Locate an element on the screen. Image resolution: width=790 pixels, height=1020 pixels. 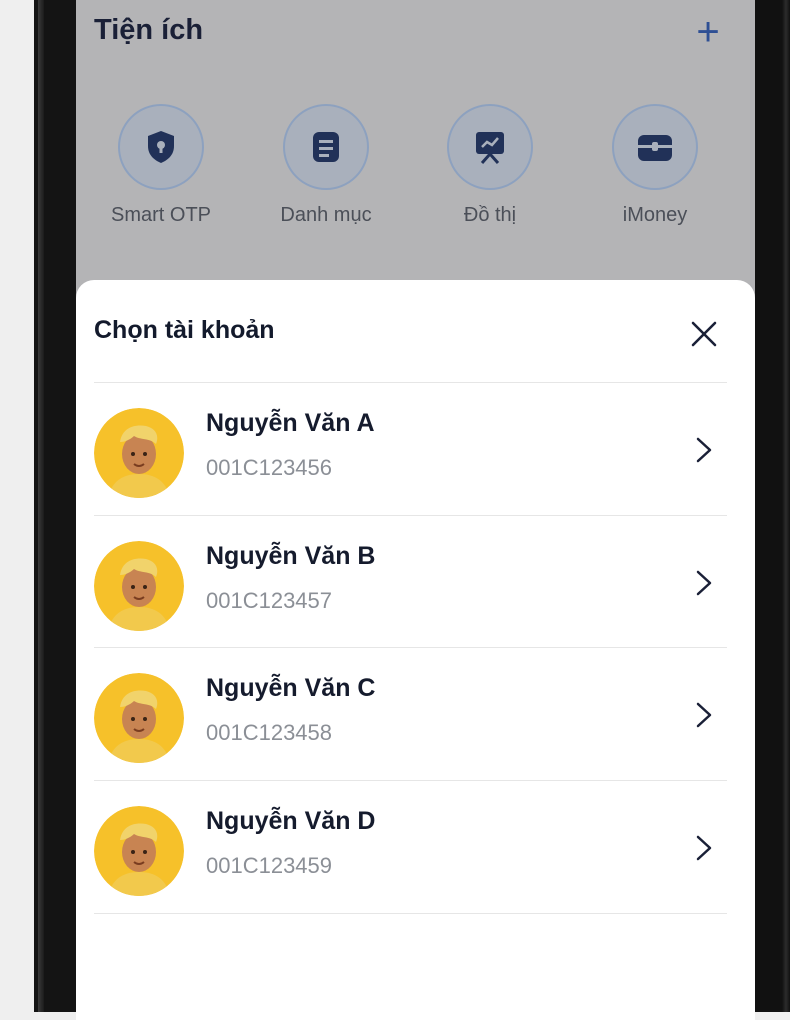
utility-do-thi: Đồ thị is located at coordinates (490, 165).